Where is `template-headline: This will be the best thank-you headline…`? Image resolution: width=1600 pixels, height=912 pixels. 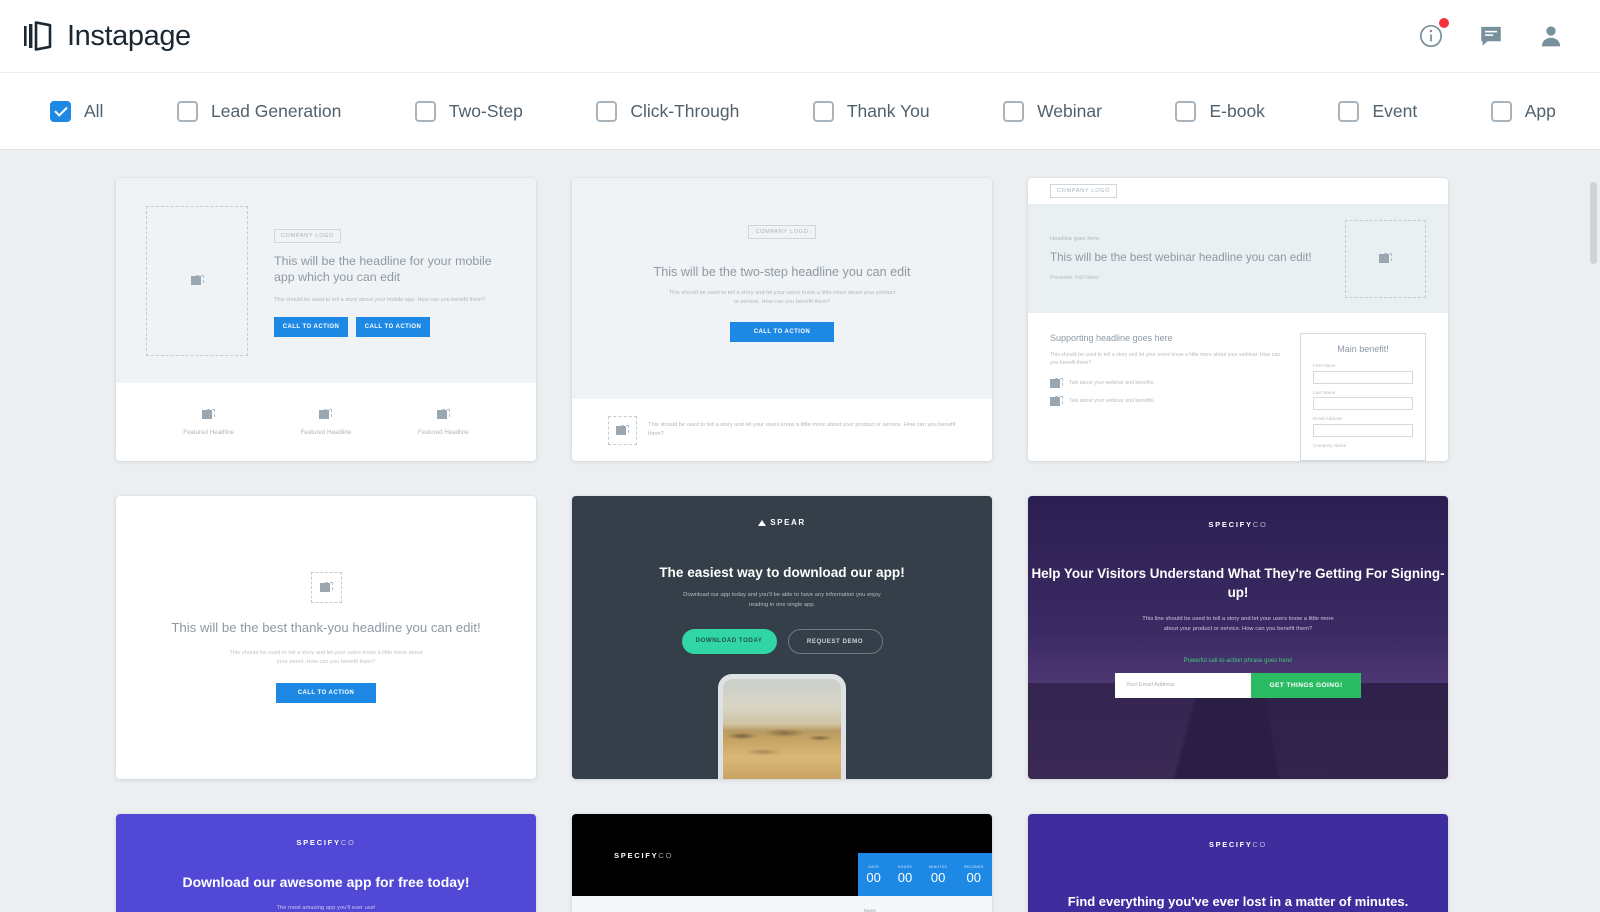
template-headline: This will be the best thank-you headline… is located at coordinates (326, 627).